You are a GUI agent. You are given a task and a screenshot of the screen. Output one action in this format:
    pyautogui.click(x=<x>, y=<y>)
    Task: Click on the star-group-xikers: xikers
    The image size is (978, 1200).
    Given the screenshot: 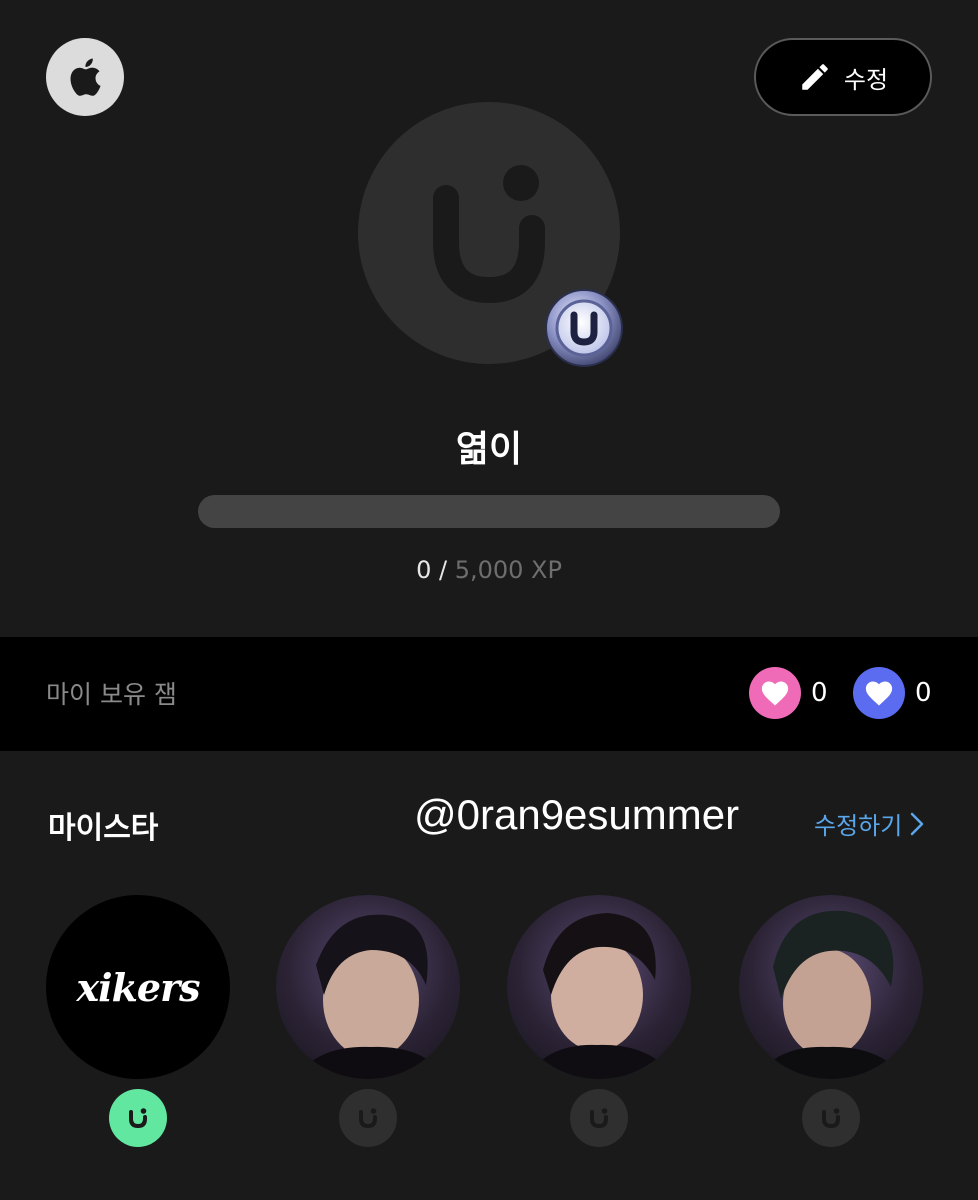 What is the action you would take?
    pyautogui.click(x=138, y=987)
    